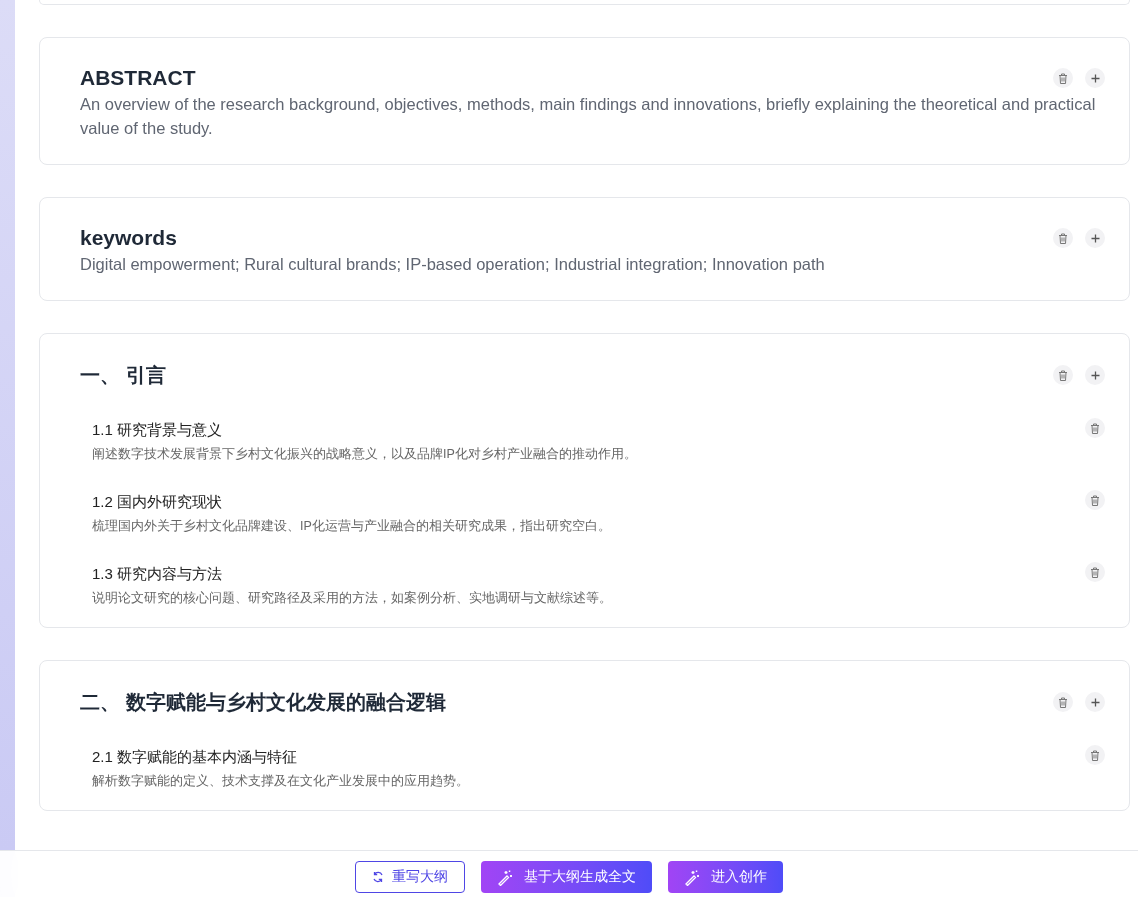  Describe the element at coordinates (725, 877) in the screenshot. I see `action-button: 进入创作` at that location.